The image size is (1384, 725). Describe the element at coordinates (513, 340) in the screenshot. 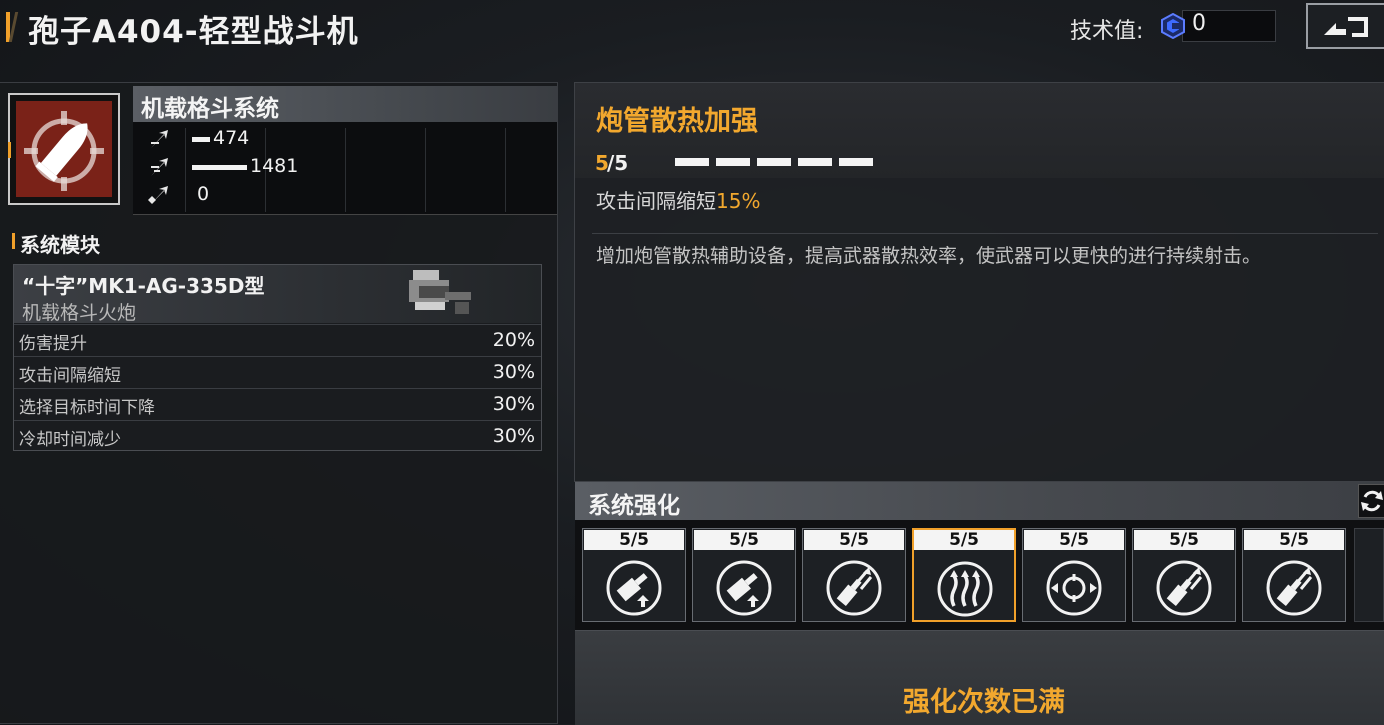

I see `module-stat-value: 20%` at that location.